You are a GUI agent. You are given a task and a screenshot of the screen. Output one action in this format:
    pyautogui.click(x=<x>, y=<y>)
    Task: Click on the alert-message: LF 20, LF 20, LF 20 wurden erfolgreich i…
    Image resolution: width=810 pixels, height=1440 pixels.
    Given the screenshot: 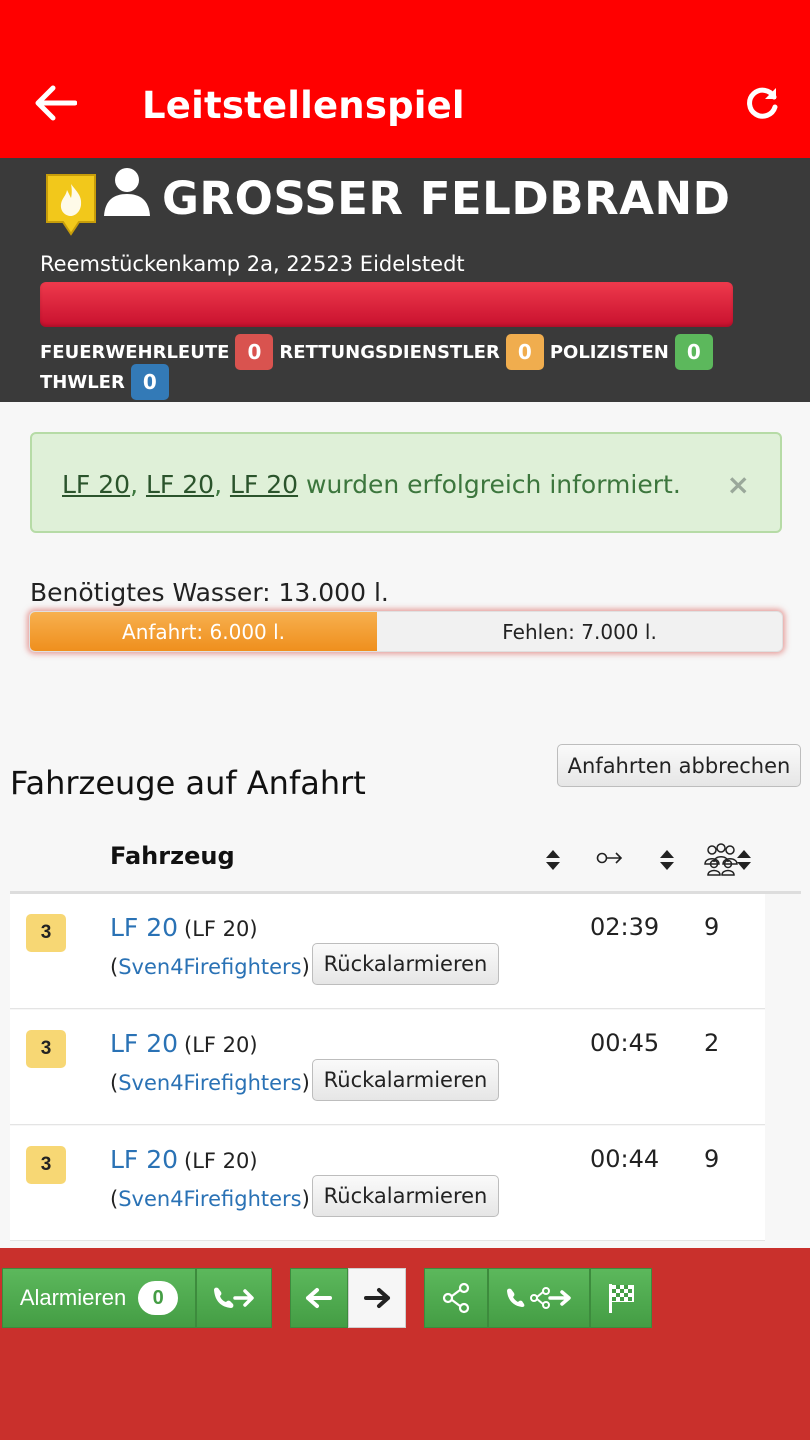 What is the action you would take?
    pyautogui.click(x=371, y=484)
    